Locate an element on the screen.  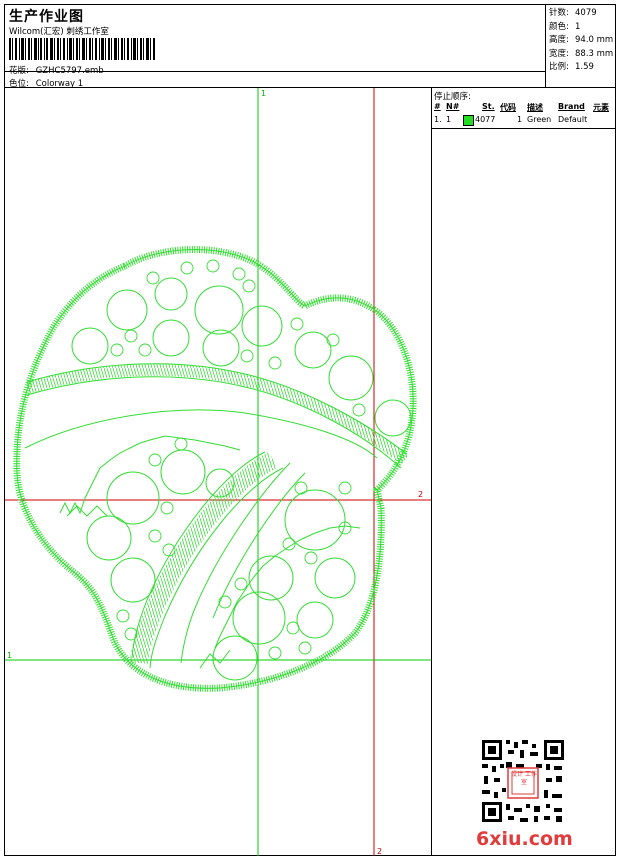
col-header-brand: Brand is located at coordinates (571, 106).